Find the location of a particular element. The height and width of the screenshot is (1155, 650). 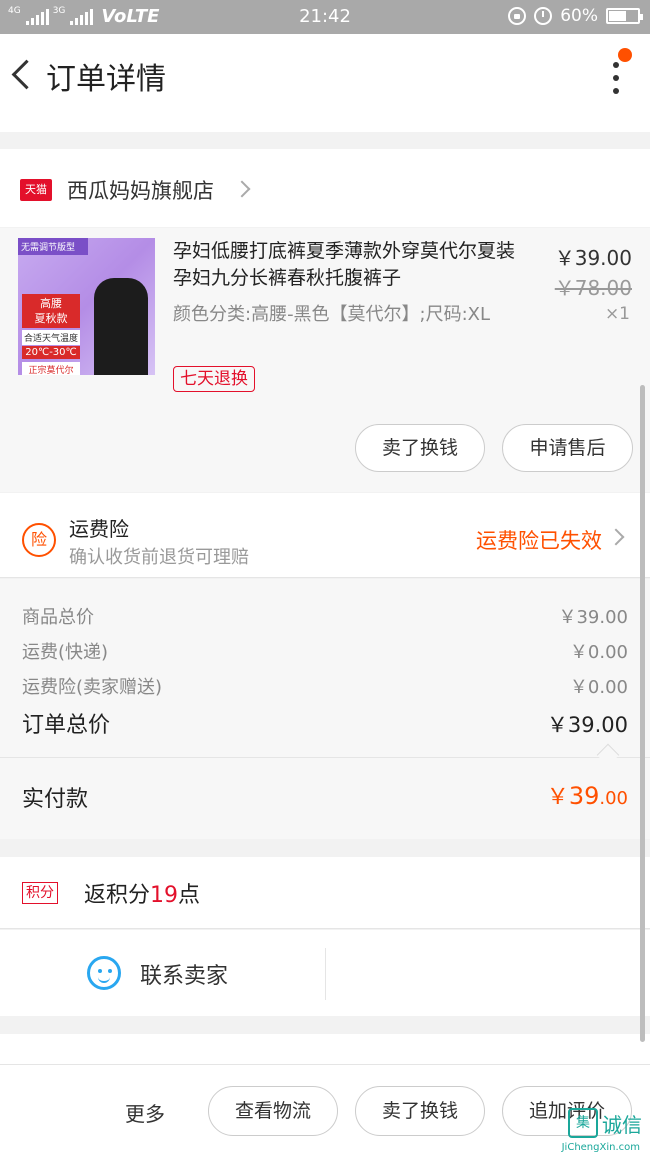

product-sku: 颜色分类:高腰-黑色【莫代尔】;尺码:XL is located at coordinates (332, 314).